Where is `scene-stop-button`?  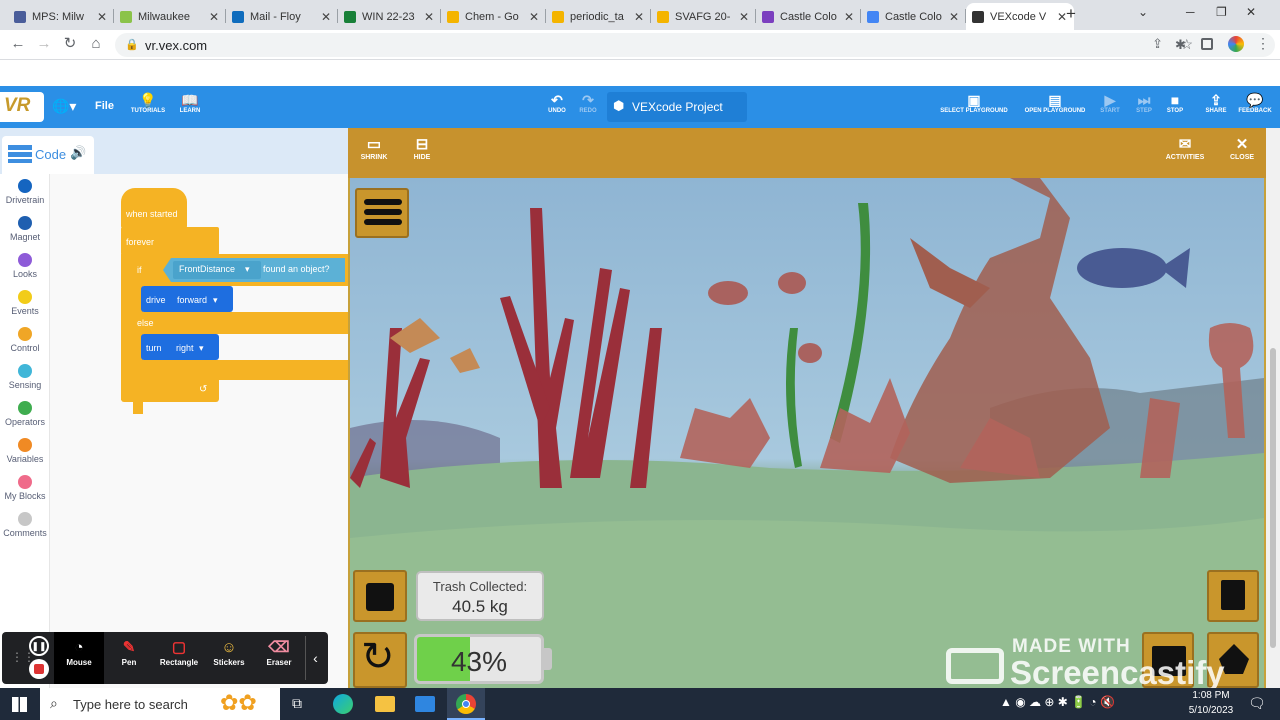 scene-stop-button is located at coordinates (380, 596).